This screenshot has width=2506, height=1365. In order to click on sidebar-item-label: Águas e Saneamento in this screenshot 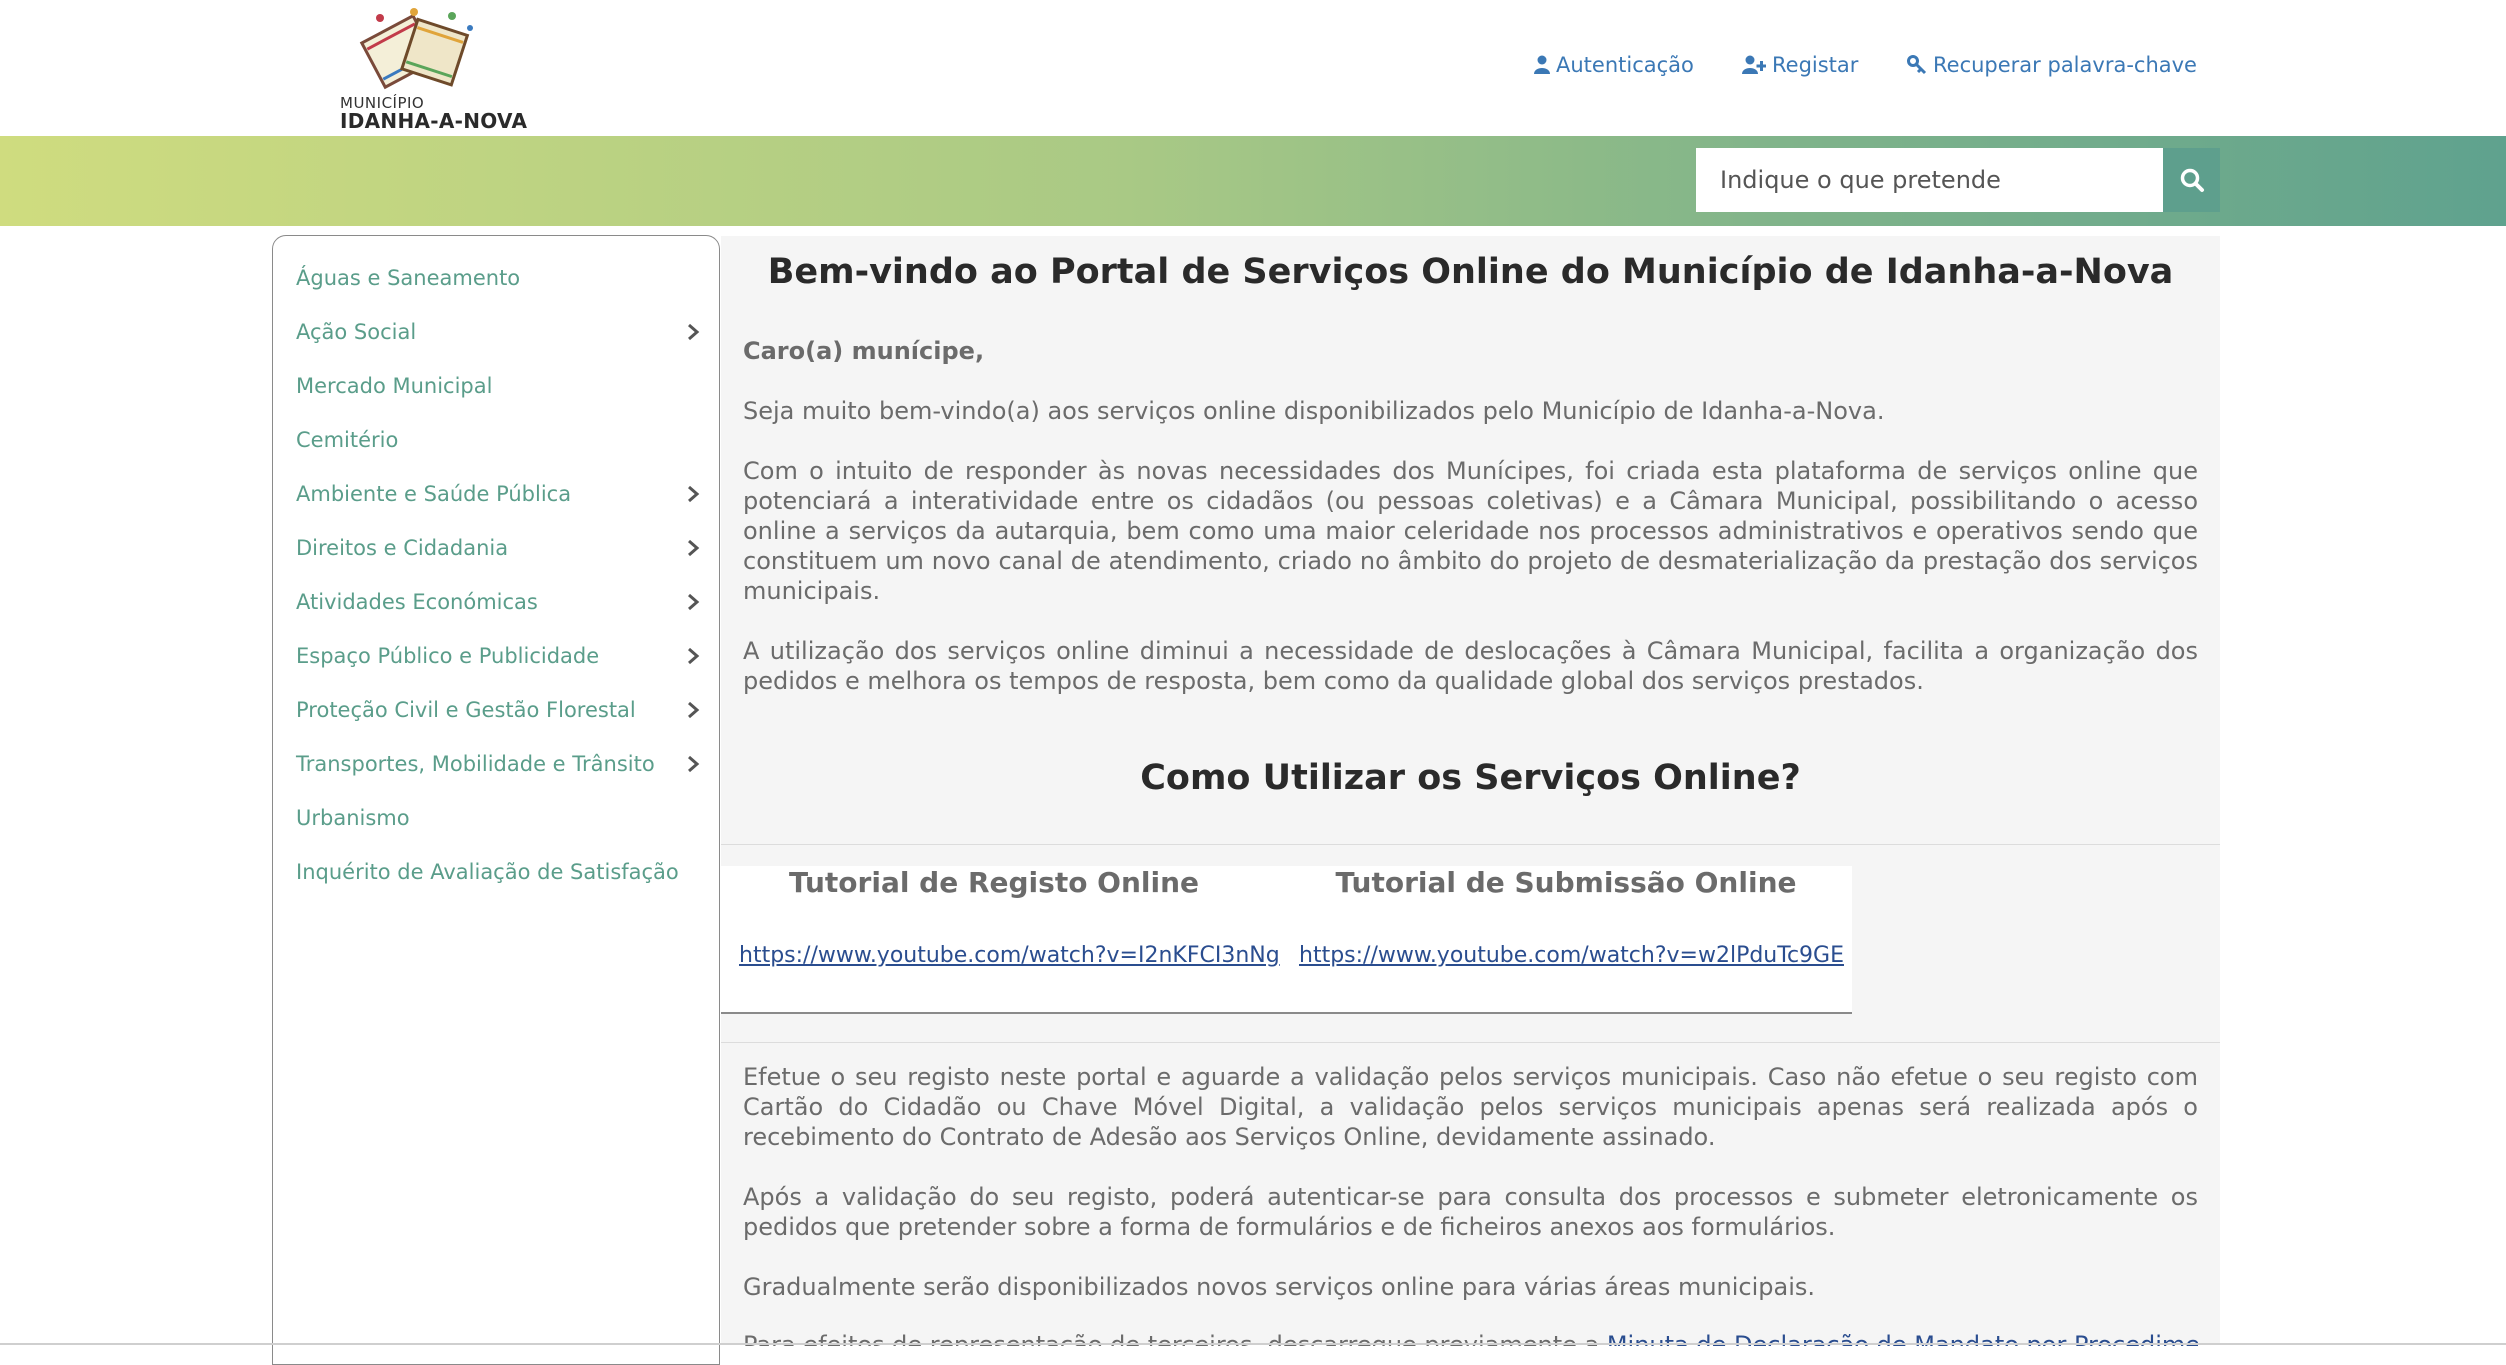, I will do `click(408, 278)`.